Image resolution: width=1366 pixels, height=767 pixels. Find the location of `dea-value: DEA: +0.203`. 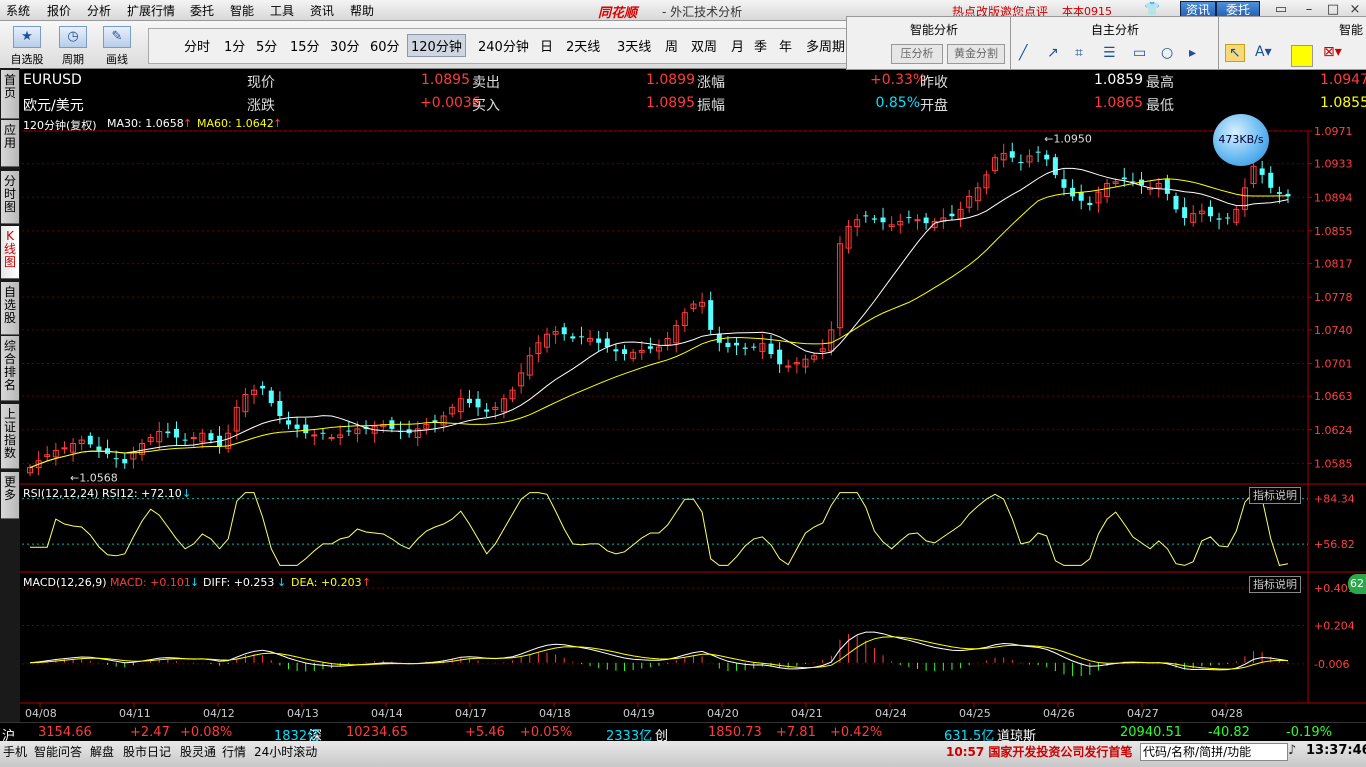

dea-value: DEA: +0.203 is located at coordinates (326, 582).